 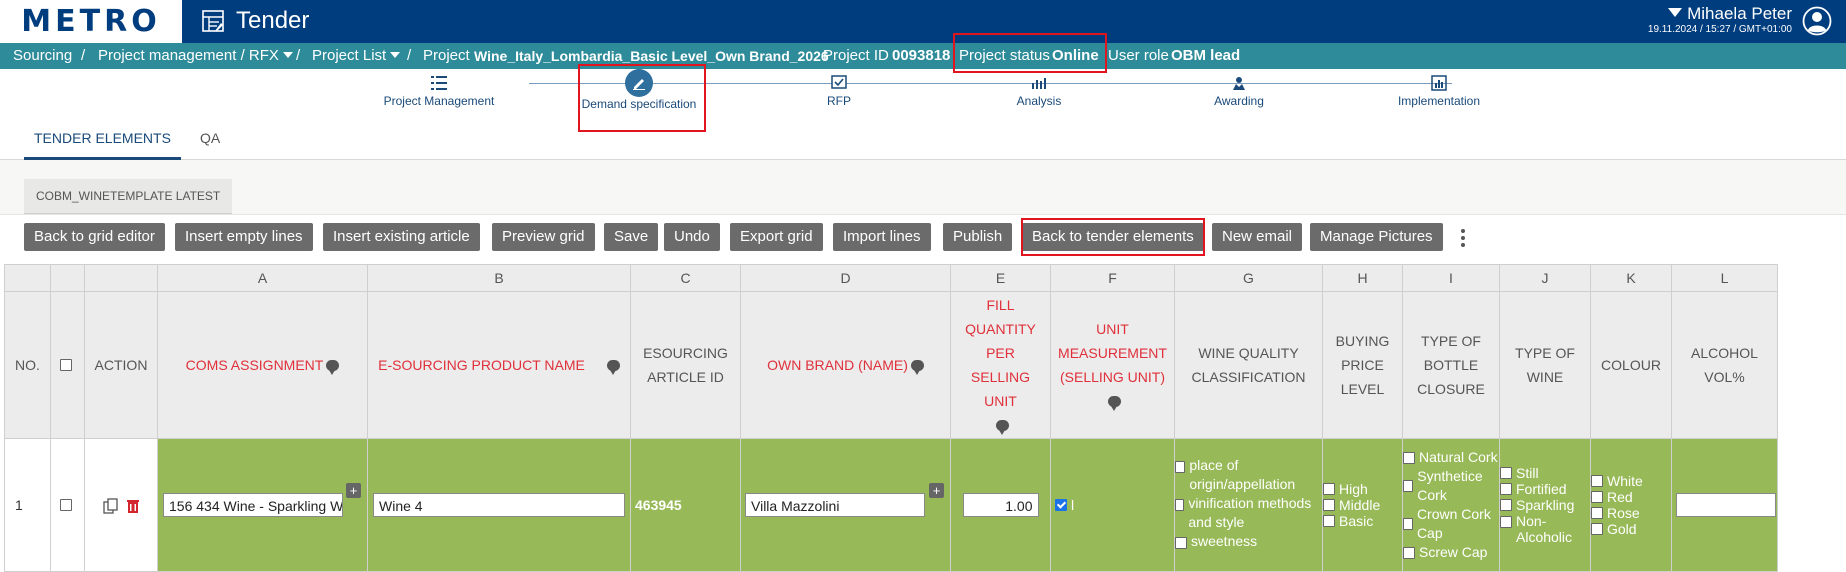 I want to click on status-value: Online, so click(x=1075, y=55).